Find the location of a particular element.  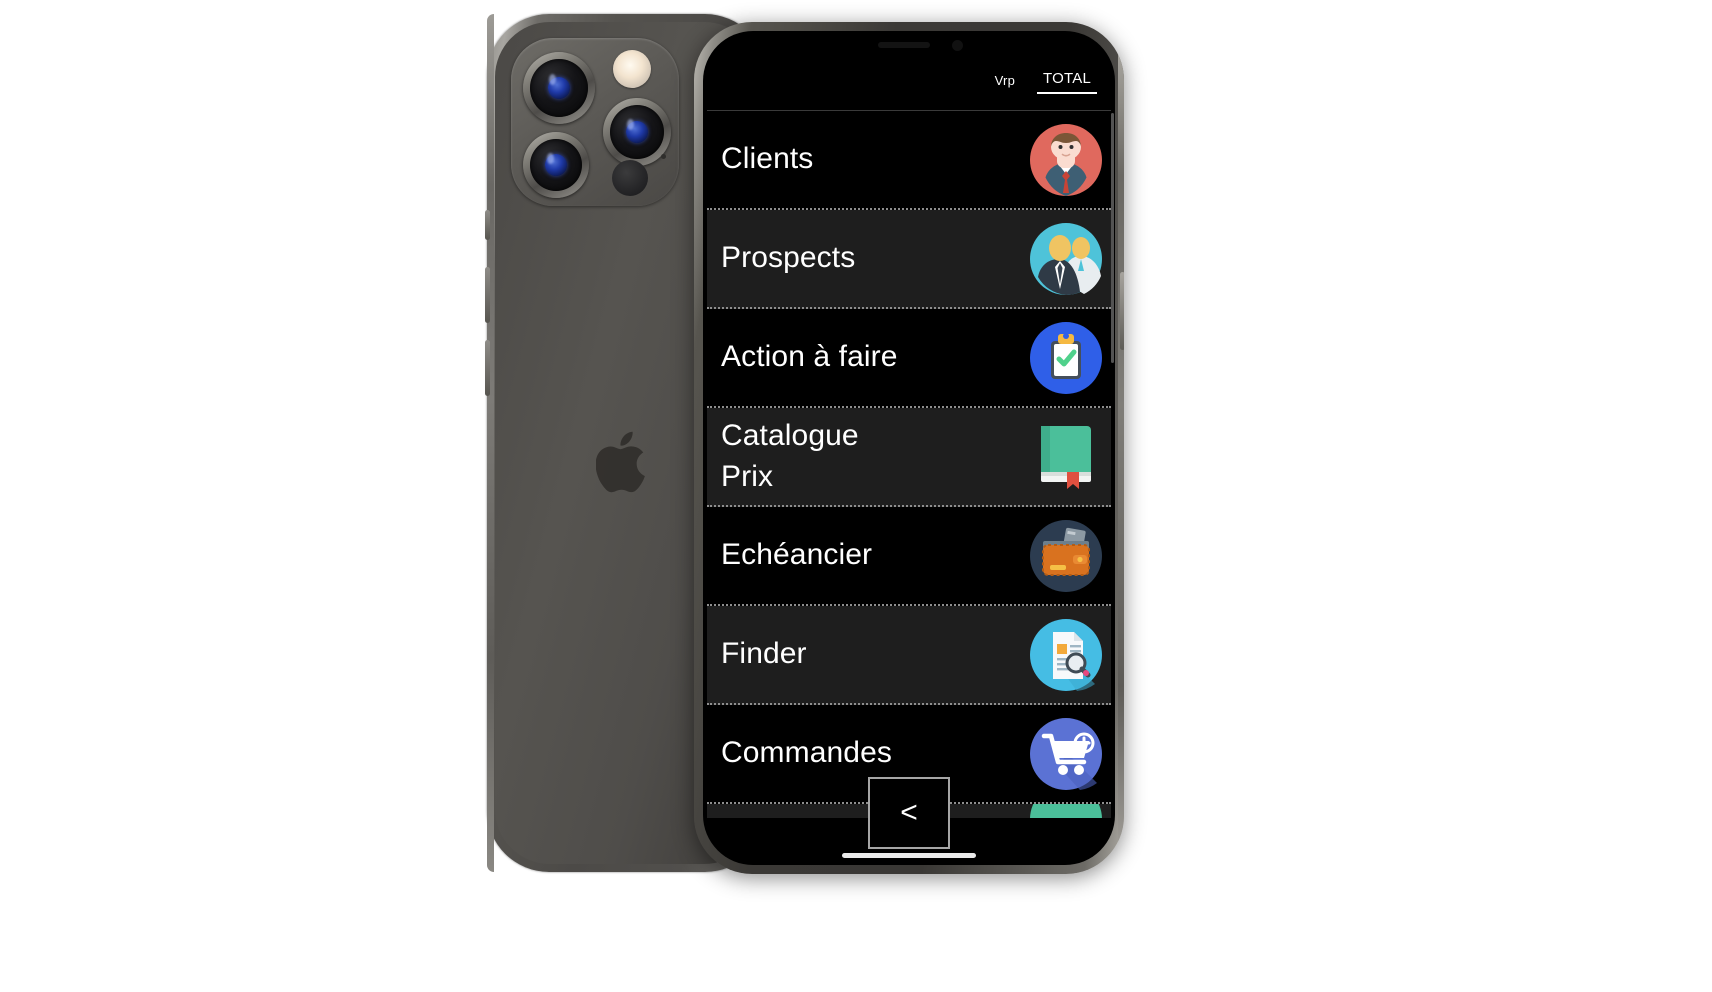

display-notch is located at coordinates (909, 46).